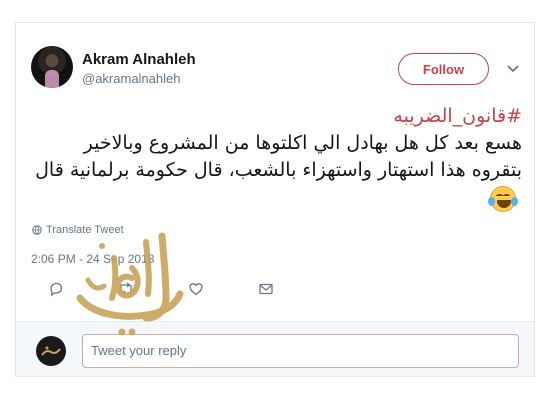 The image size is (550, 400). Describe the element at coordinates (503, 199) in the screenshot. I see `face-with-tears-of-joy-icon` at that location.